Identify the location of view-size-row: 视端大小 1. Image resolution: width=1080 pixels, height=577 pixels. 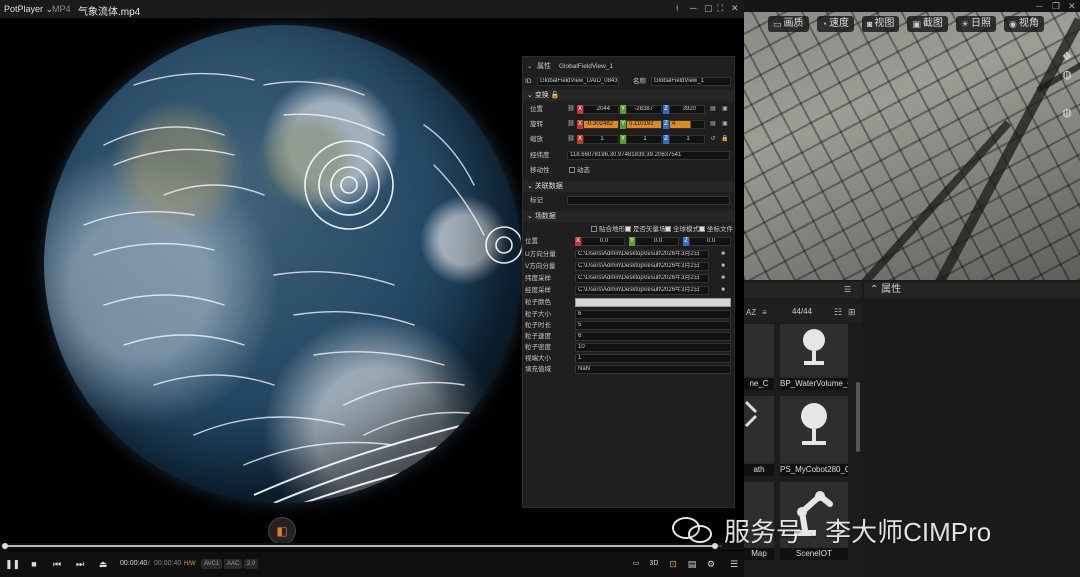
(628, 358).